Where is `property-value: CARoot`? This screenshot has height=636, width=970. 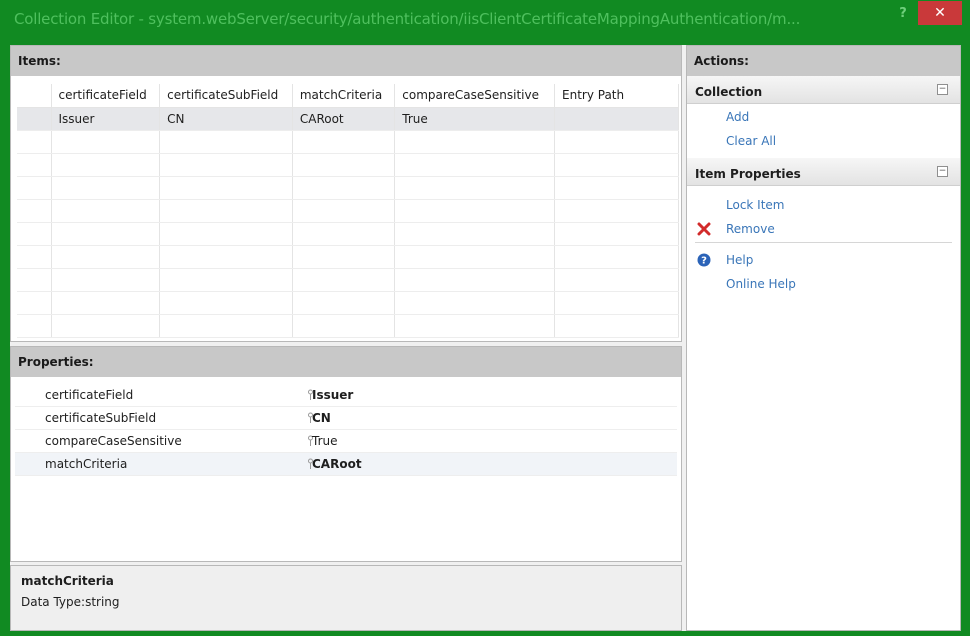 property-value: CARoot is located at coordinates (337, 464).